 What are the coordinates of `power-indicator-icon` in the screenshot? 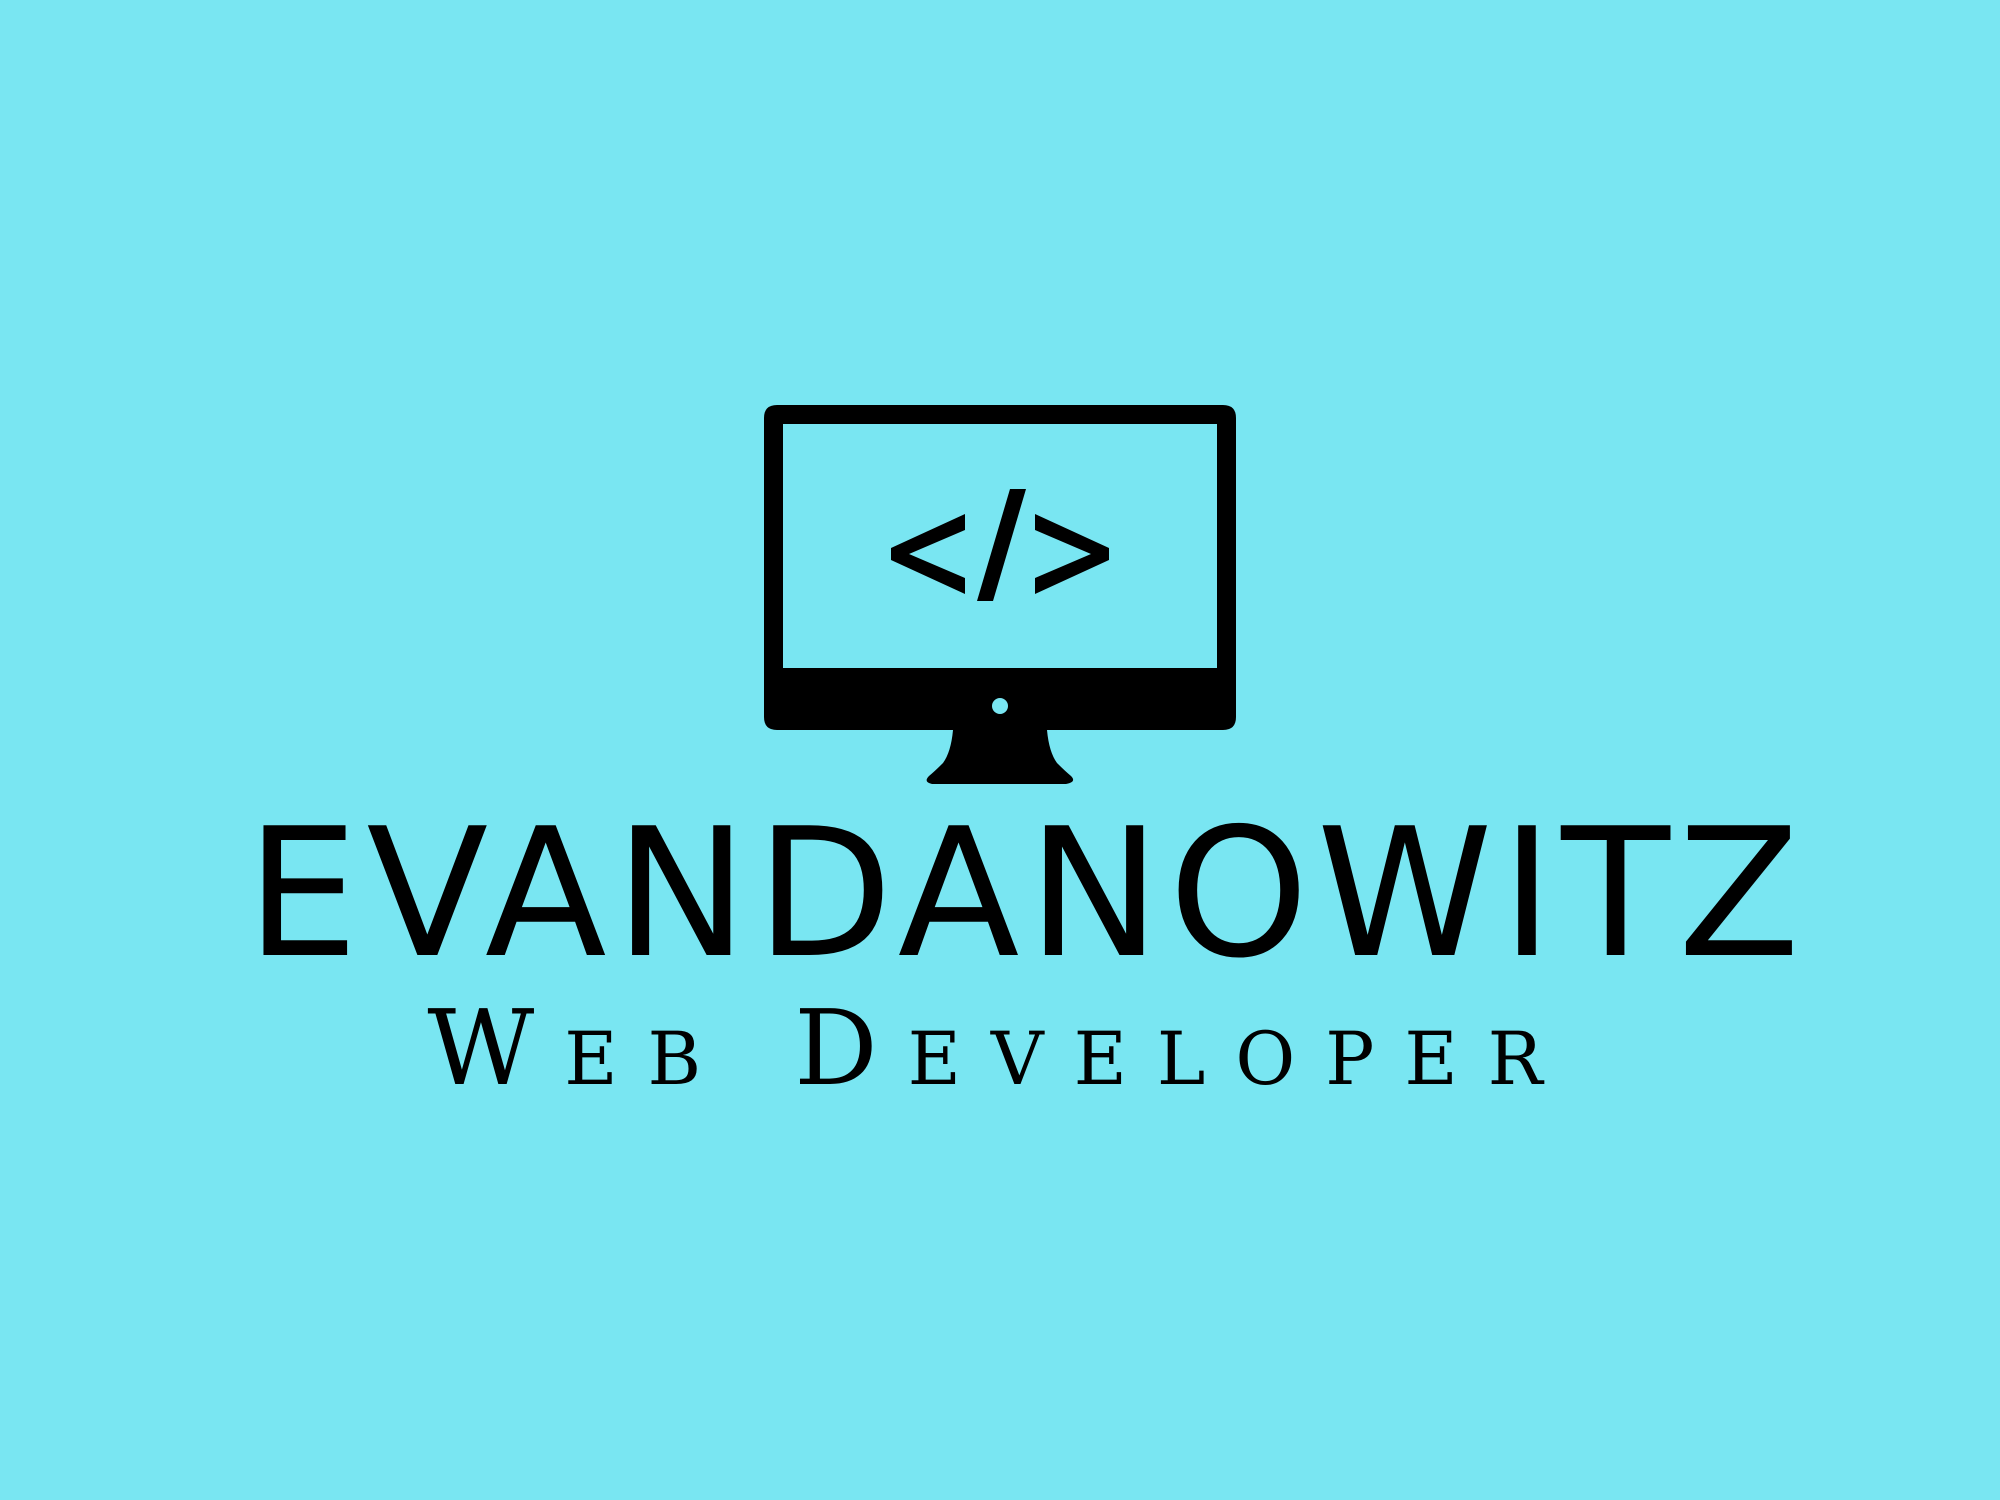 It's located at (1000, 706).